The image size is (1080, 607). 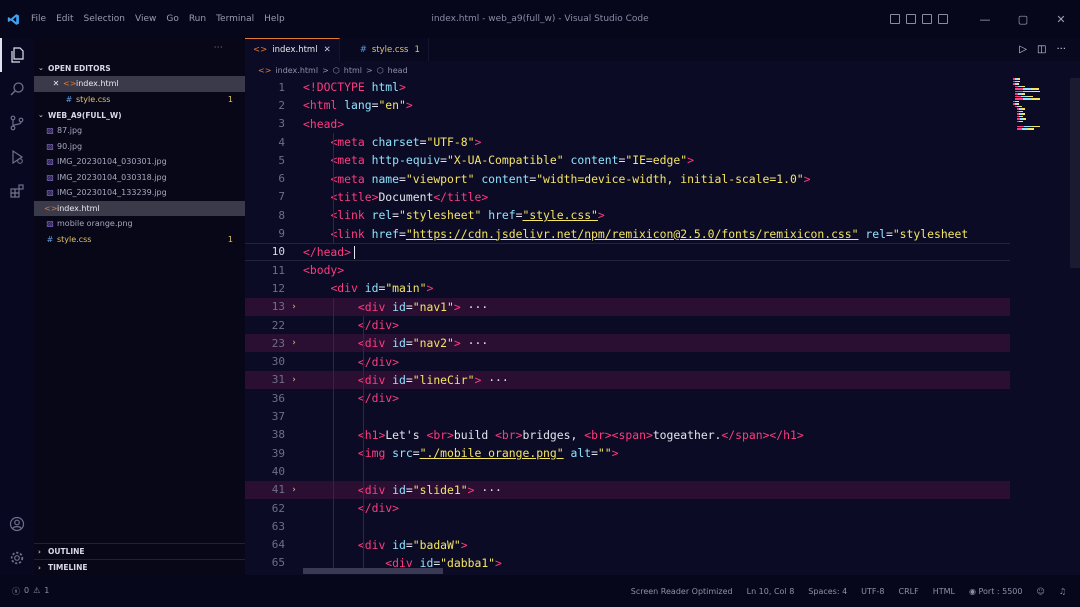 What do you see at coordinates (895, 19) in the screenshot?
I see `toggle-sidebar-icon` at bounding box center [895, 19].